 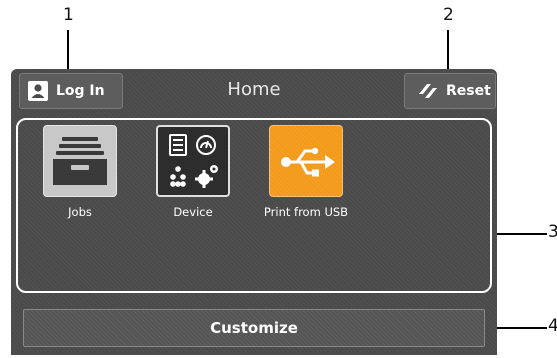 I want to click on app-device: Device, so click(x=193, y=172).